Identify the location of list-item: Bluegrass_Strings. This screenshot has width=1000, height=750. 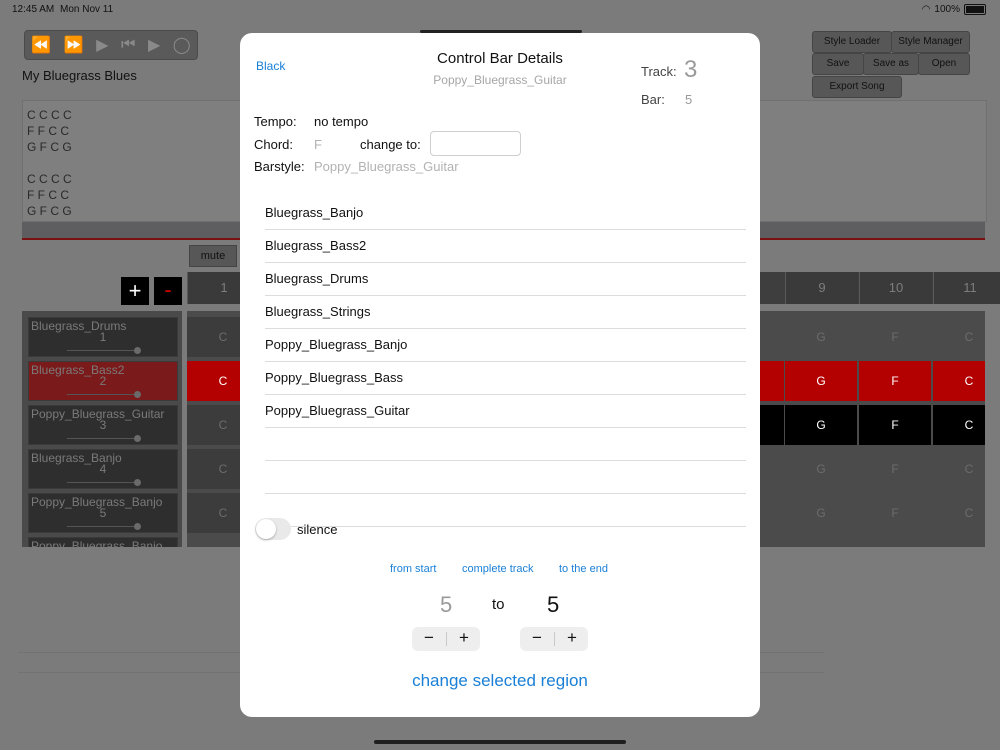
(505, 312).